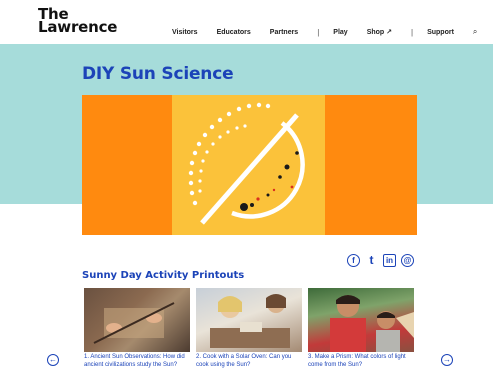 The width and height of the screenshot is (493, 377). Describe the element at coordinates (440, 32) in the screenshot. I see `nav-support: Support` at that location.